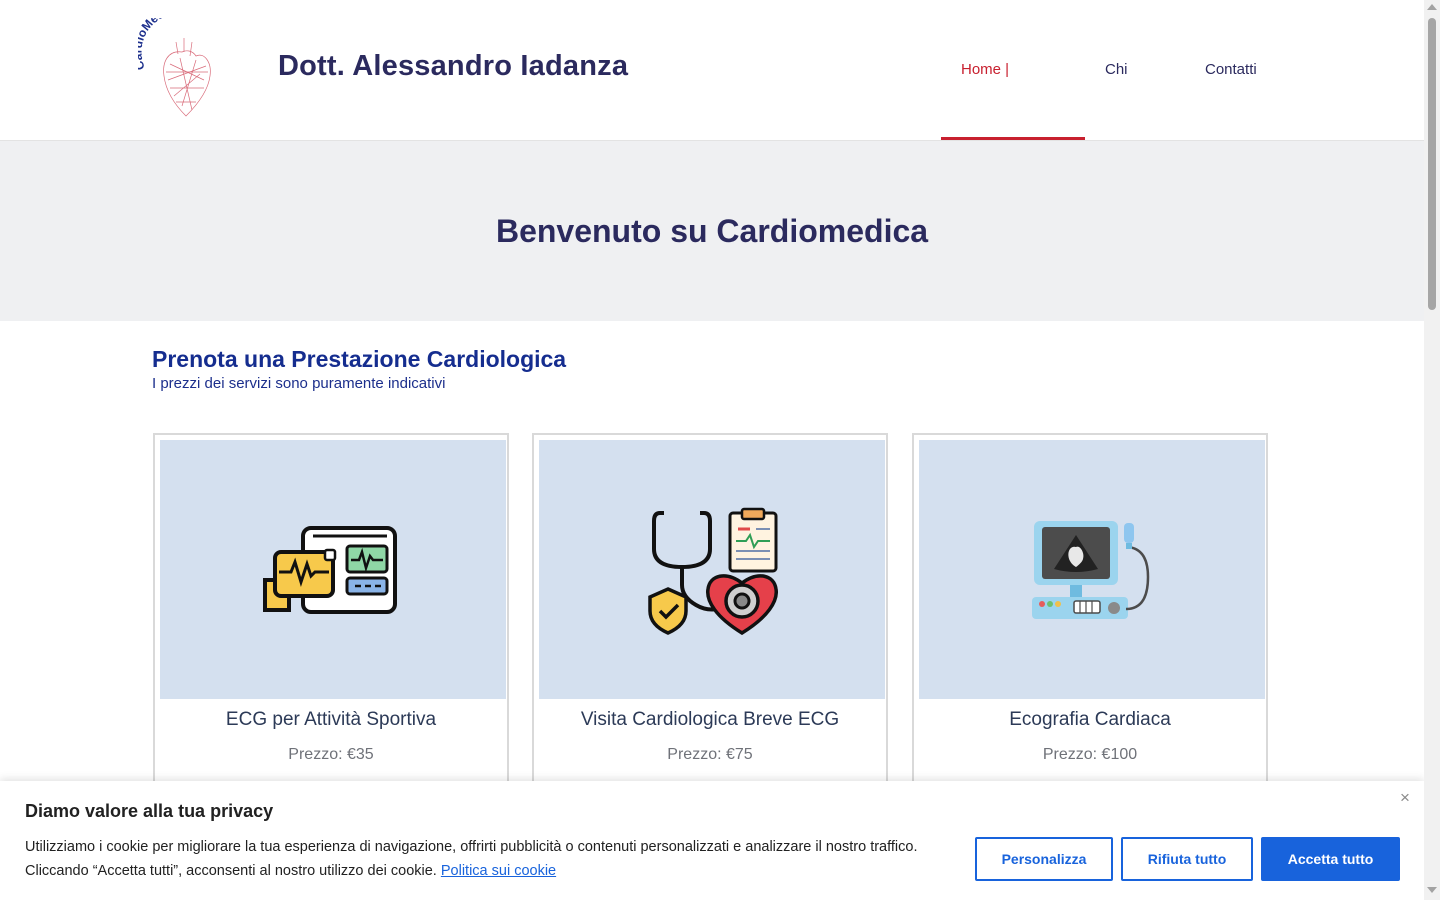 Image resolution: width=1440 pixels, height=900 pixels. What do you see at coordinates (1231, 70) in the screenshot?
I see `nav-contatti: Contatti` at bounding box center [1231, 70].